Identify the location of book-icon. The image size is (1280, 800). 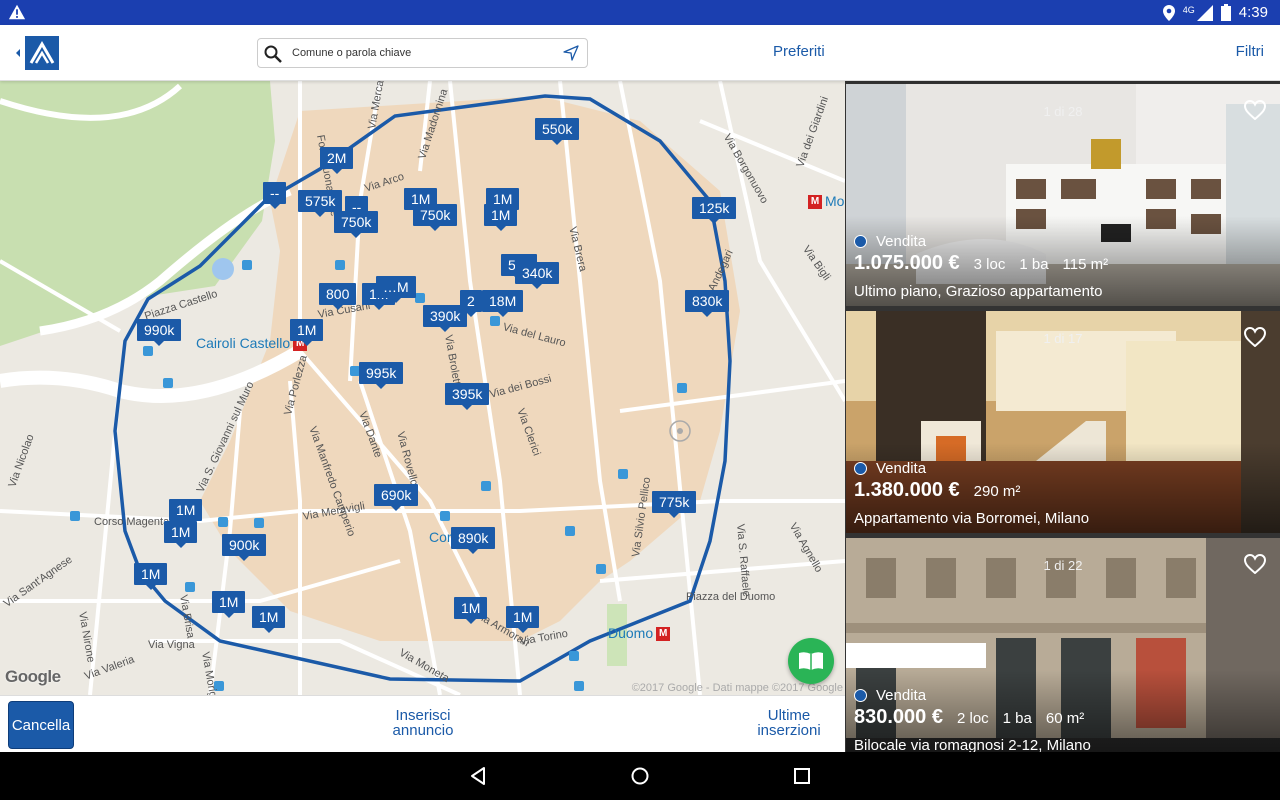
(811, 661).